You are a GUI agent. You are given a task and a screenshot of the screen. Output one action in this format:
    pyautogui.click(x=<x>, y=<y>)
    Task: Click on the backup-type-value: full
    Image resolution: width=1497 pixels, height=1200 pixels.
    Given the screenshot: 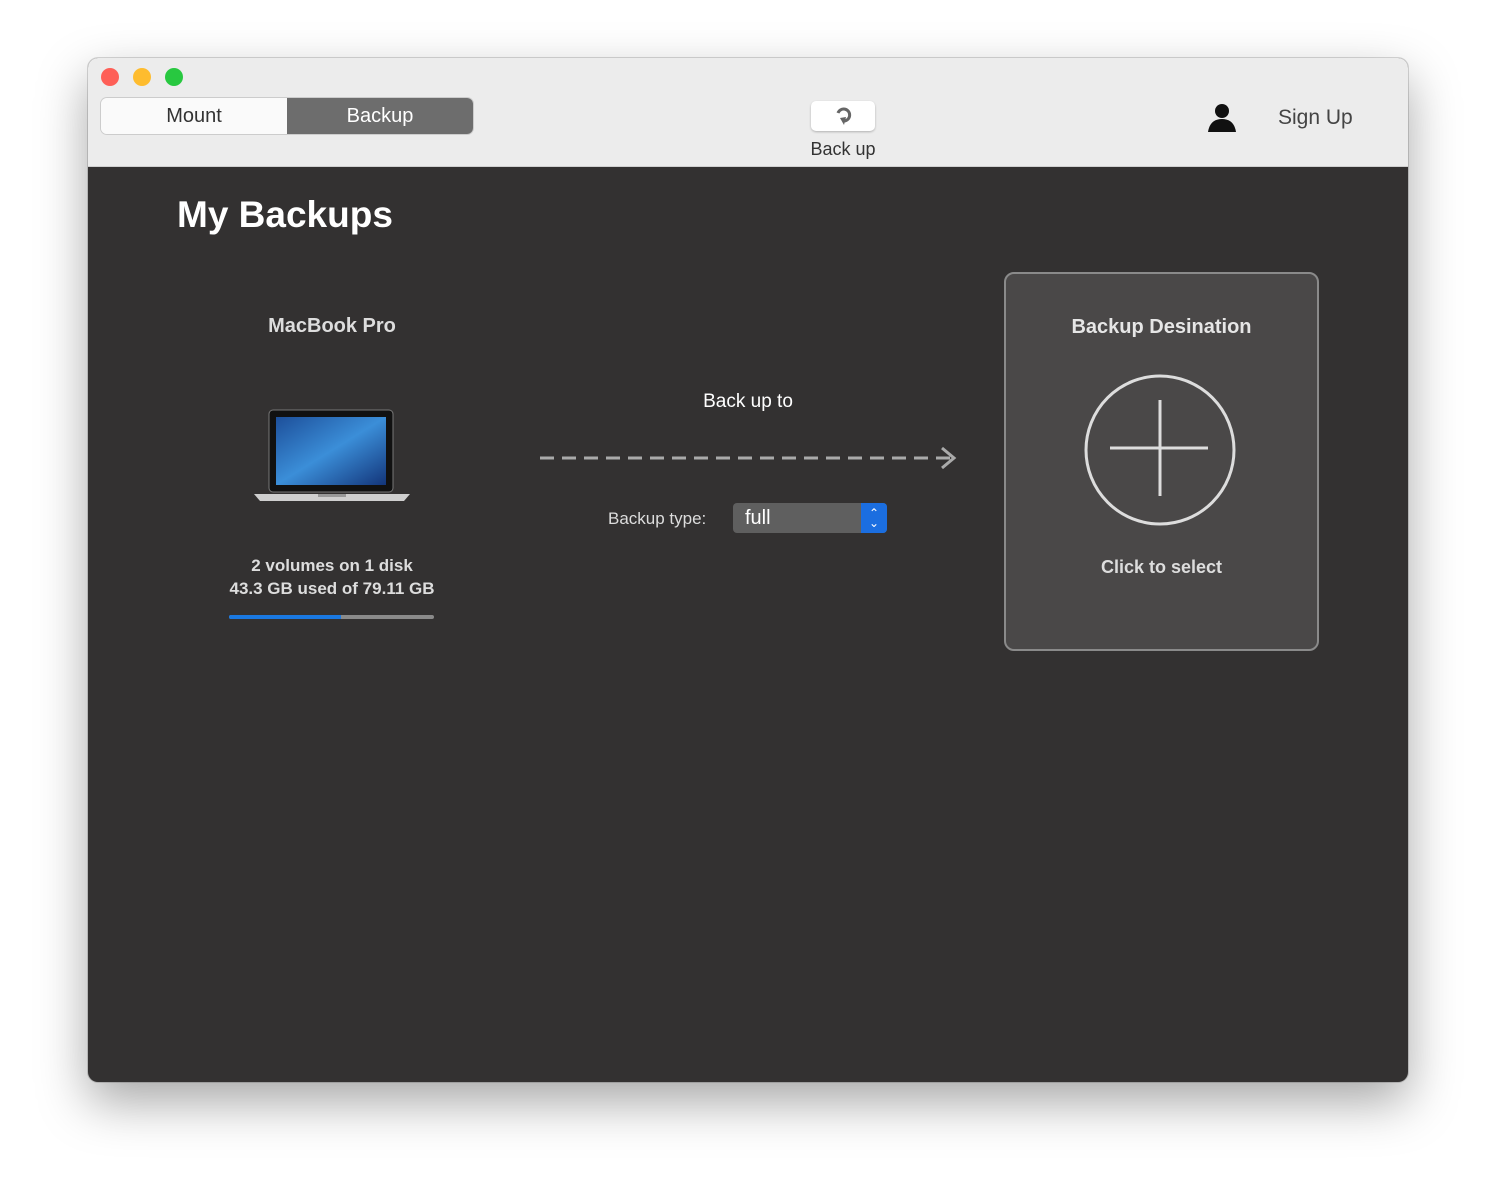 What is the action you would take?
    pyautogui.click(x=758, y=518)
    